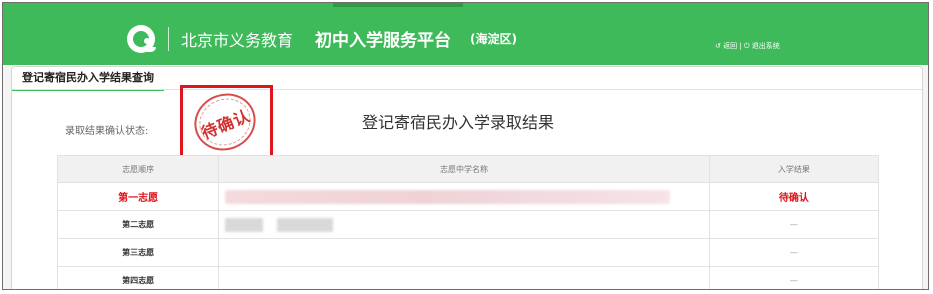 Image resolution: width=933 pixels, height=294 pixels. I want to click on power-icon: ⏻, so click(747, 46).